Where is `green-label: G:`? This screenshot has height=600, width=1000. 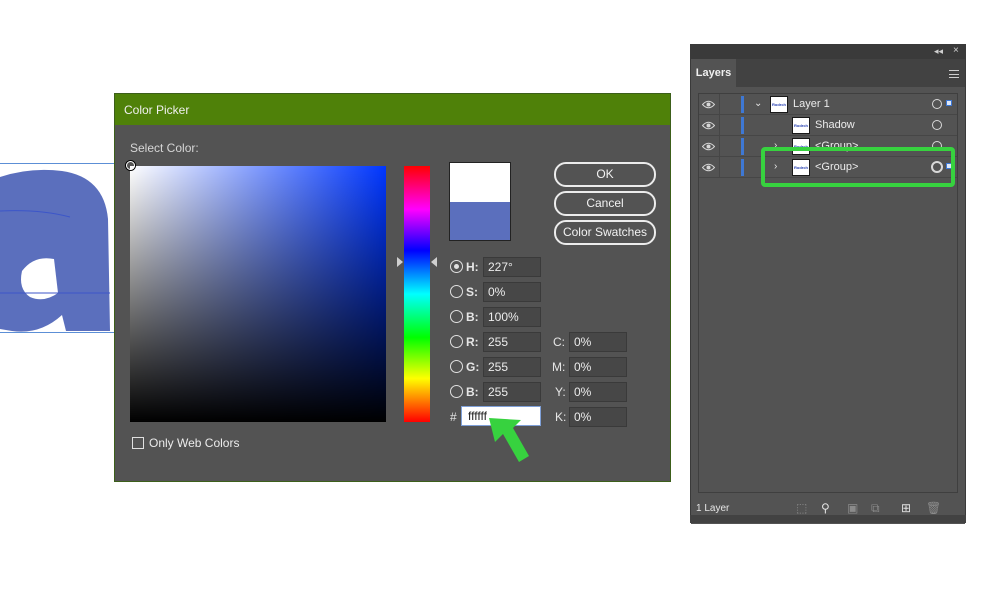 green-label: G: is located at coordinates (473, 367).